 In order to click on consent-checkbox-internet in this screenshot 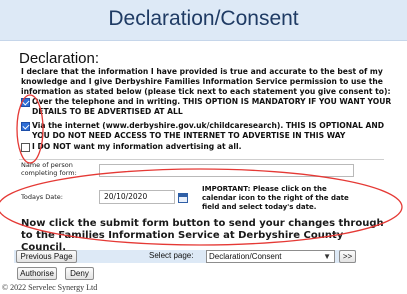, I will do `click(25, 126)`.